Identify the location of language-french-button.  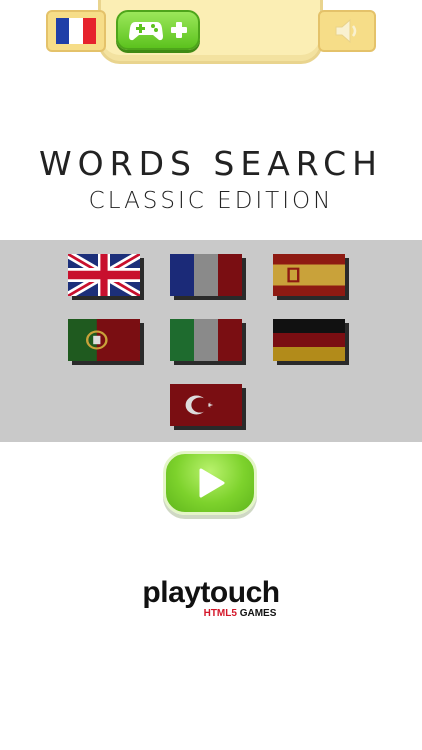
(206, 275).